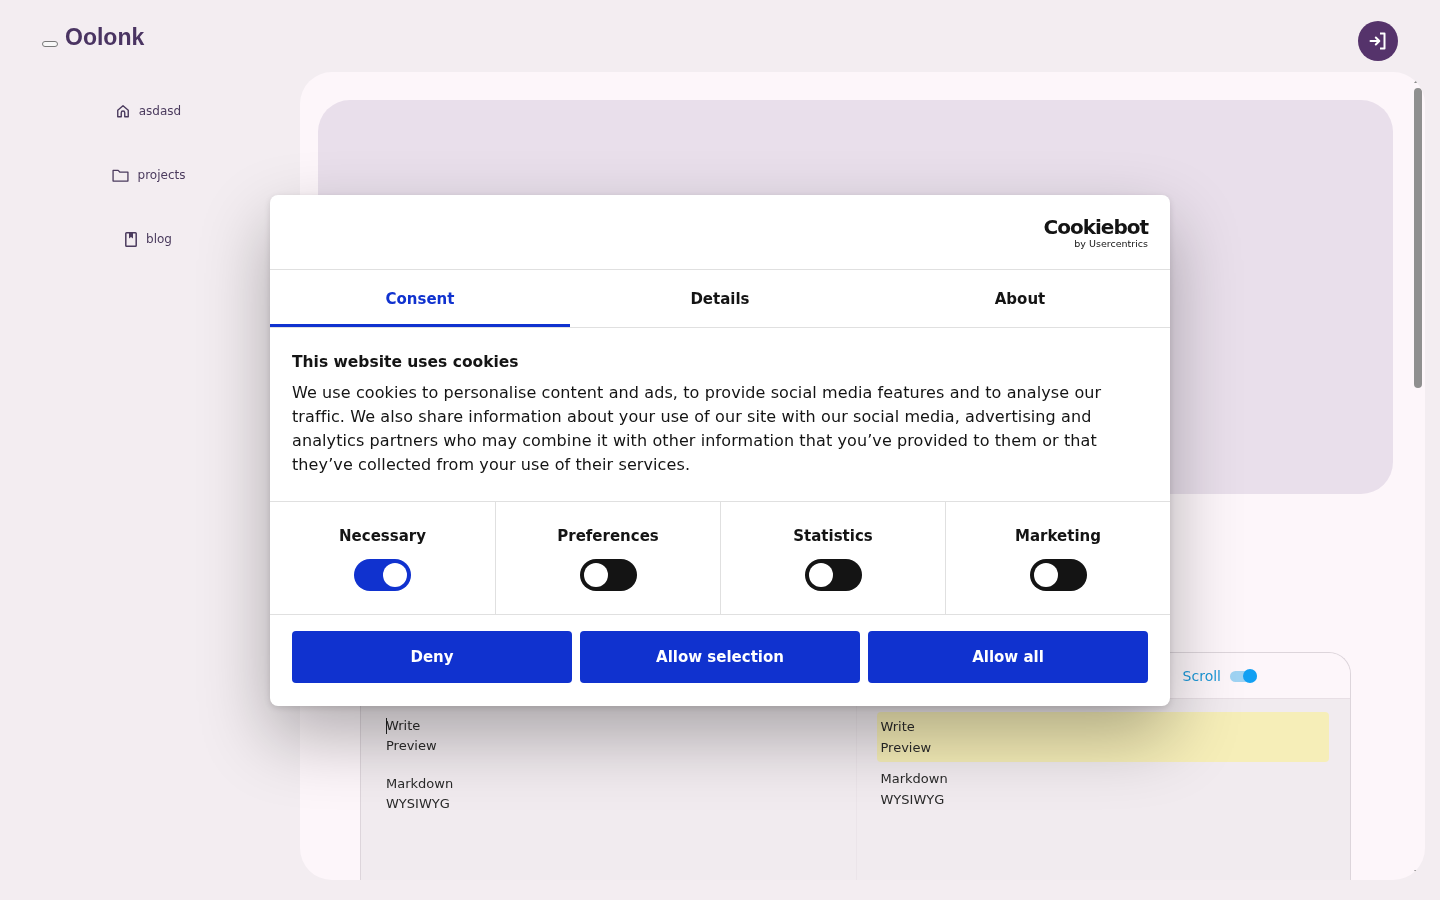  I want to click on category-label: Marketing, so click(1058, 536).